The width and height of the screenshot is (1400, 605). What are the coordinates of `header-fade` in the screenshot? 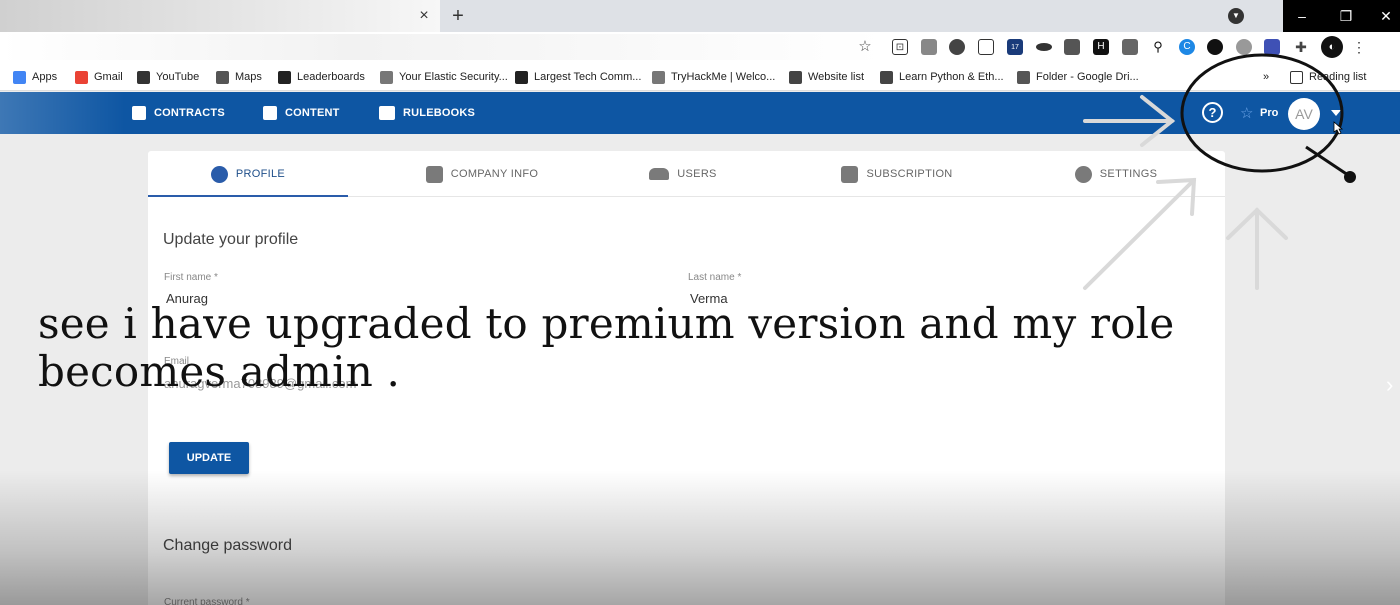 It's located at (62, 113).